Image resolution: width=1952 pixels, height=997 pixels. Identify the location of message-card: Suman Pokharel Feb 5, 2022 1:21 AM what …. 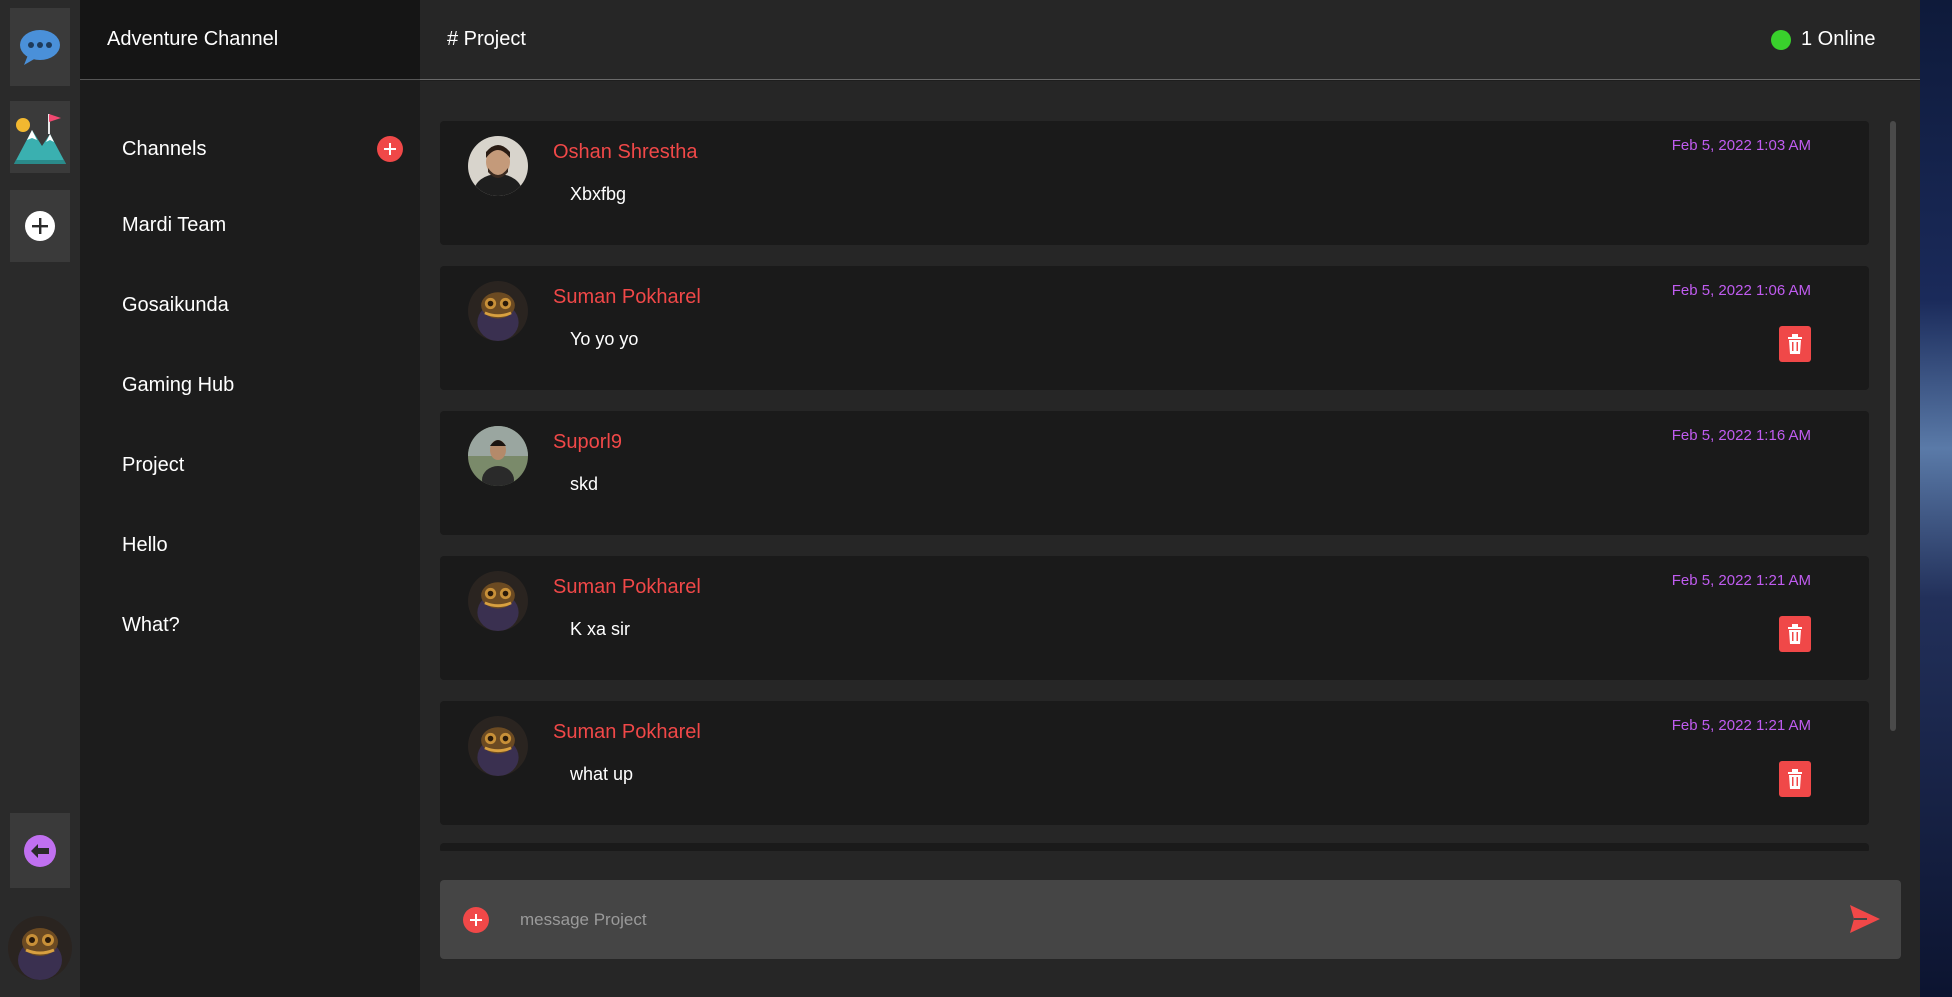
(1154, 763).